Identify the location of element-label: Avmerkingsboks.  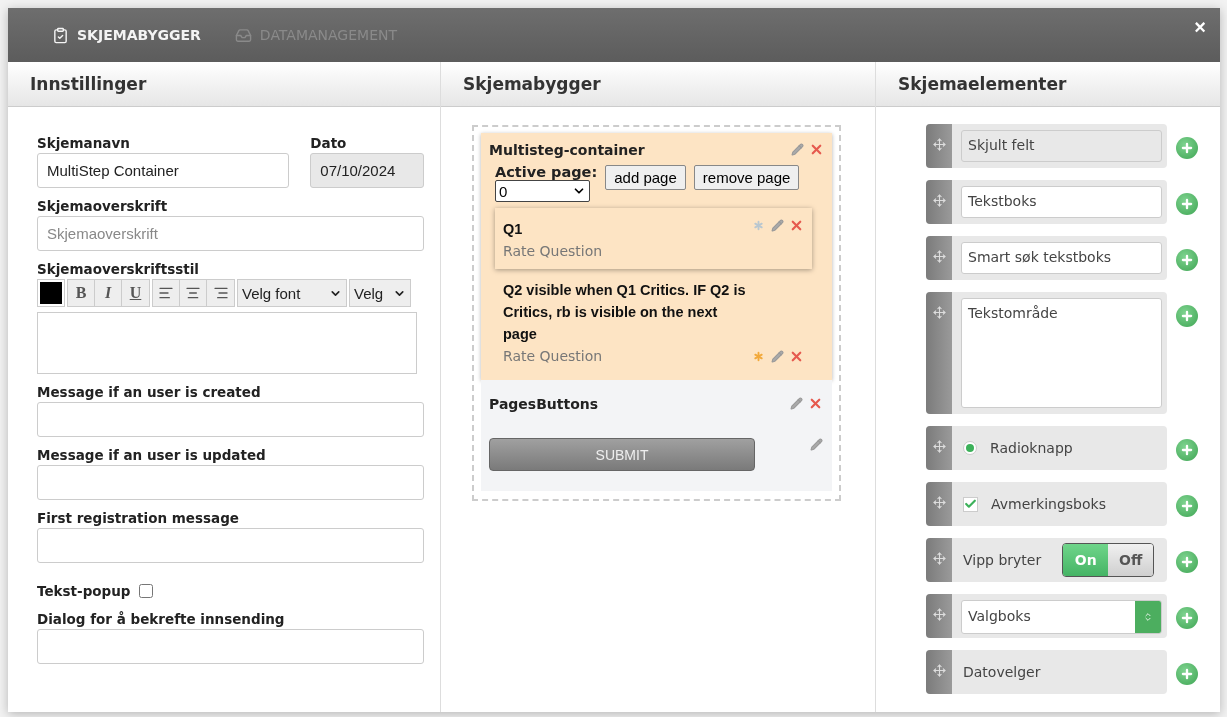
(1048, 504).